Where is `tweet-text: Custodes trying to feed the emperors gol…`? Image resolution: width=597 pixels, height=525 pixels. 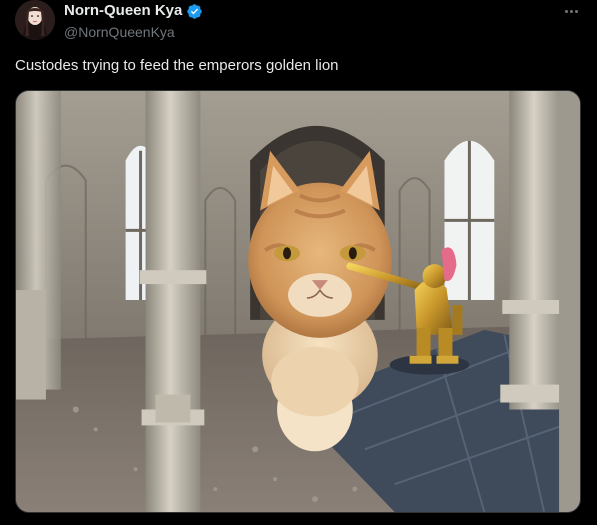 tweet-text: Custodes trying to feed the emperors gol… is located at coordinates (177, 65).